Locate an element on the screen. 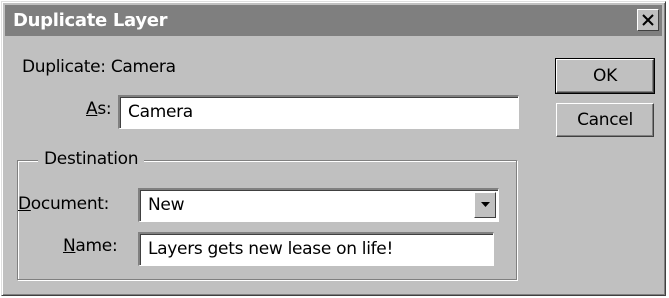 Image resolution: width=669 pixels, height=298 pixels. name-input: Layers gets new lease on life! is located at coordinates (316, 249).